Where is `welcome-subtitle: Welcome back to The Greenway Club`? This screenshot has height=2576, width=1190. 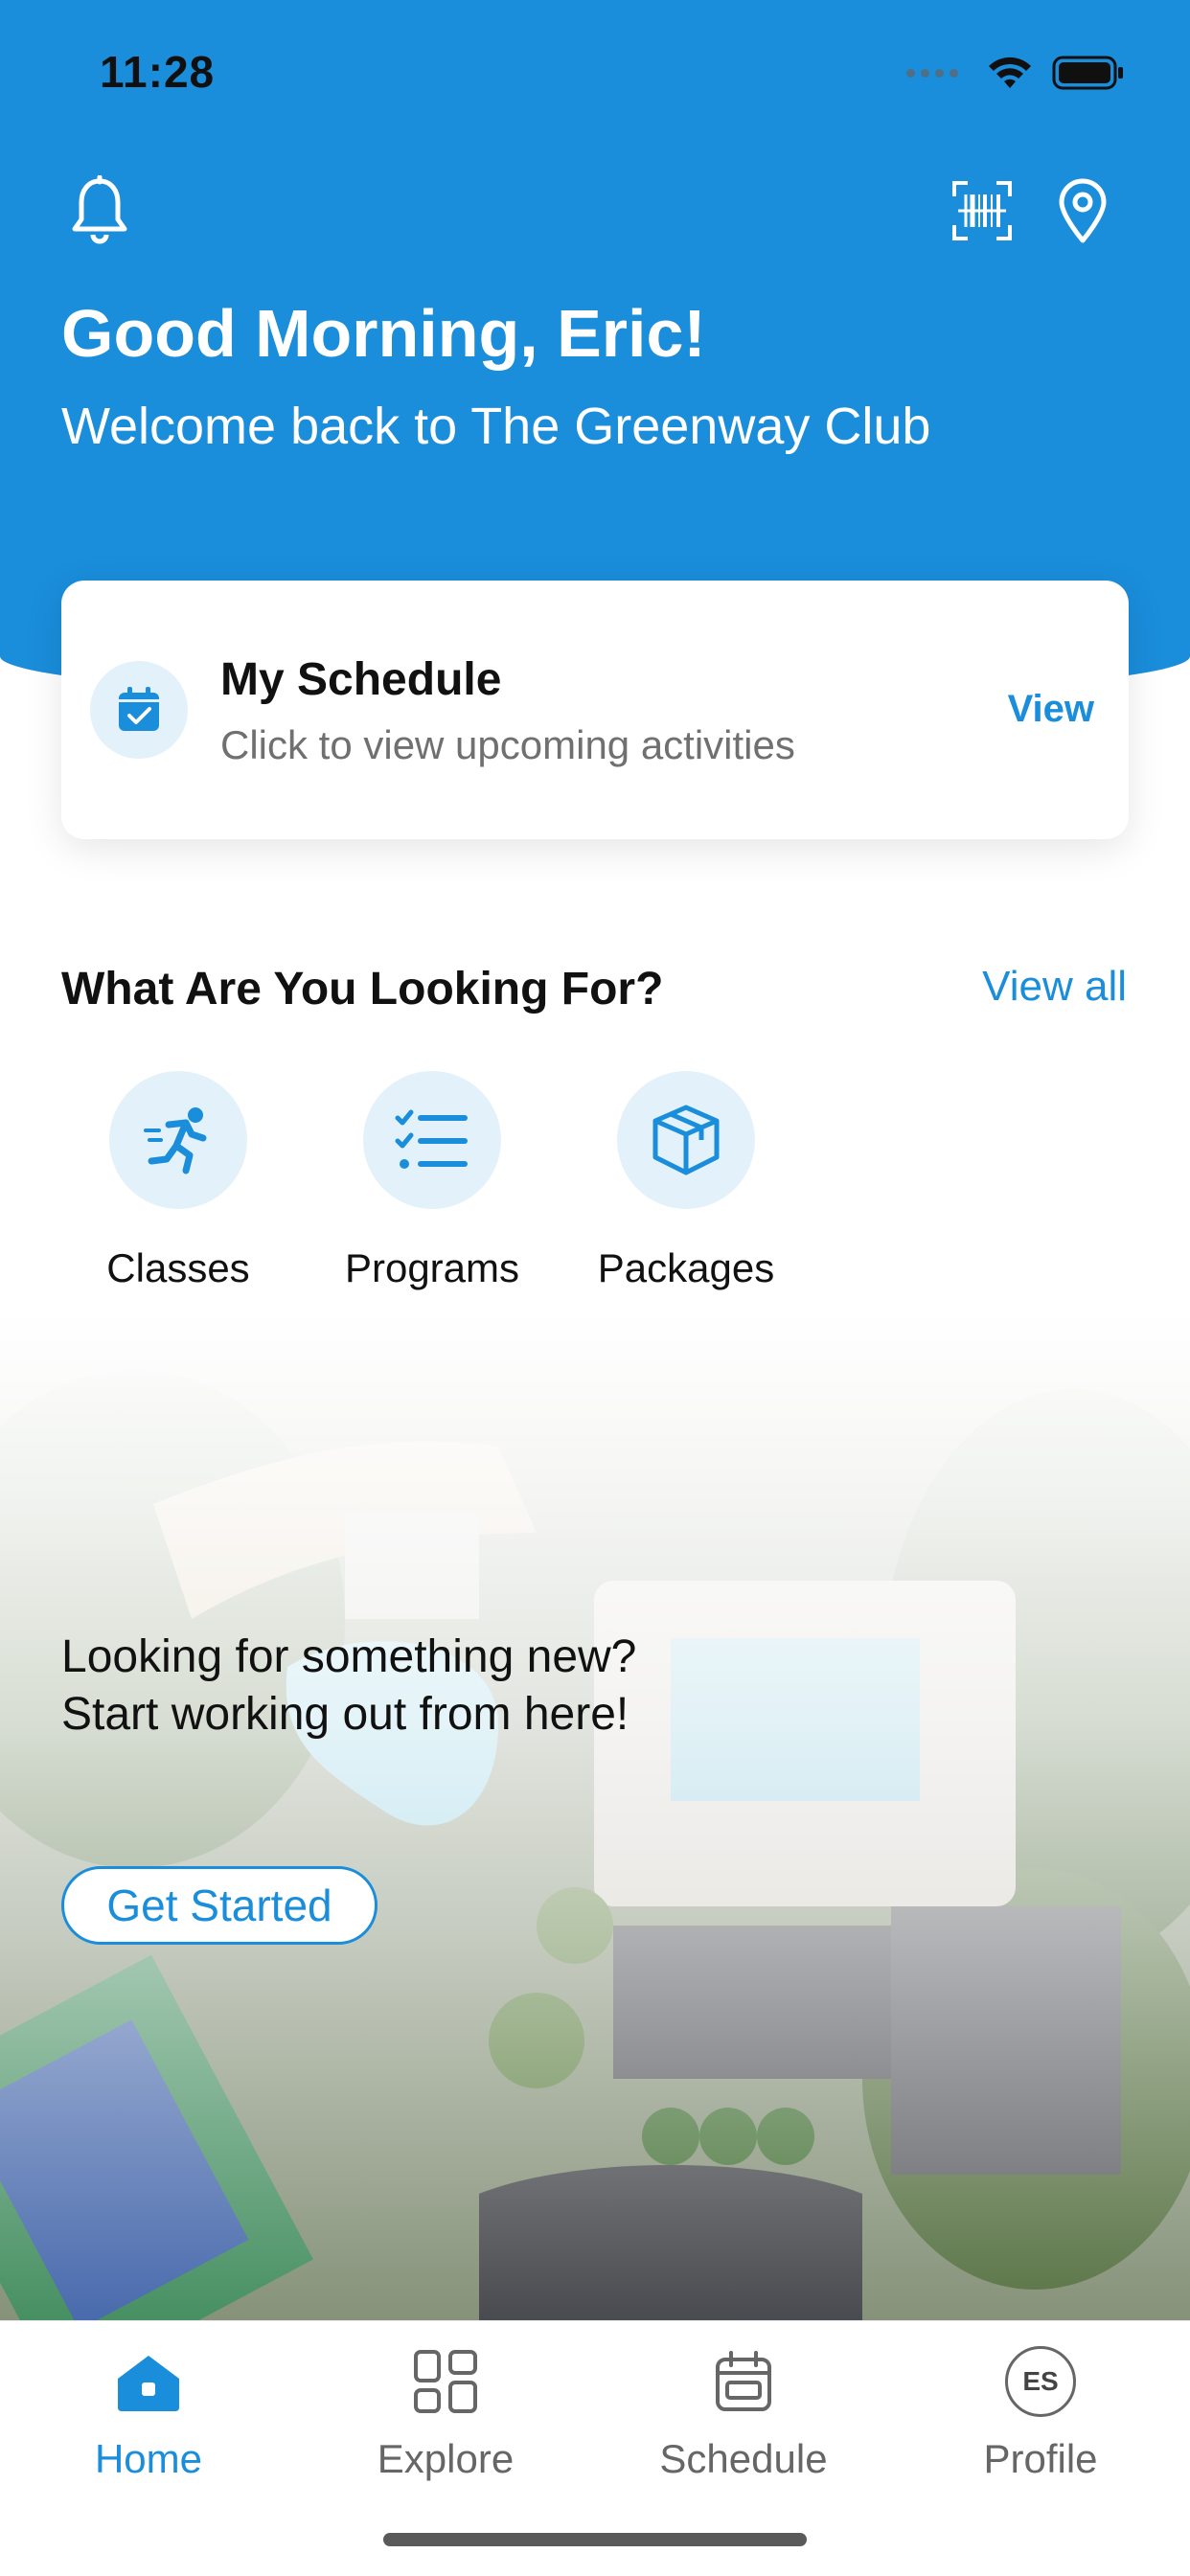 welcome-subtitle: Welcome back to The Greenway Club is located at coordinates (496, 427).